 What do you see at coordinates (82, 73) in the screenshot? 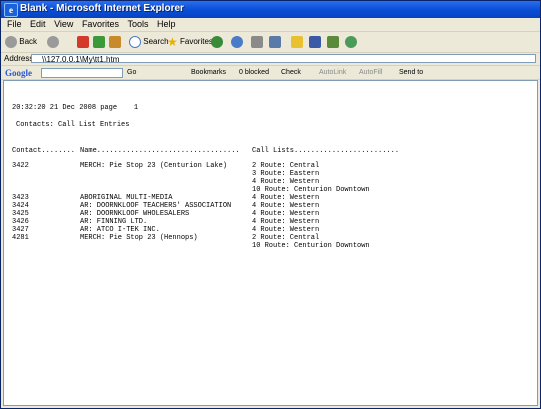
I see `google-search-input` at bounding box center [82, 73].